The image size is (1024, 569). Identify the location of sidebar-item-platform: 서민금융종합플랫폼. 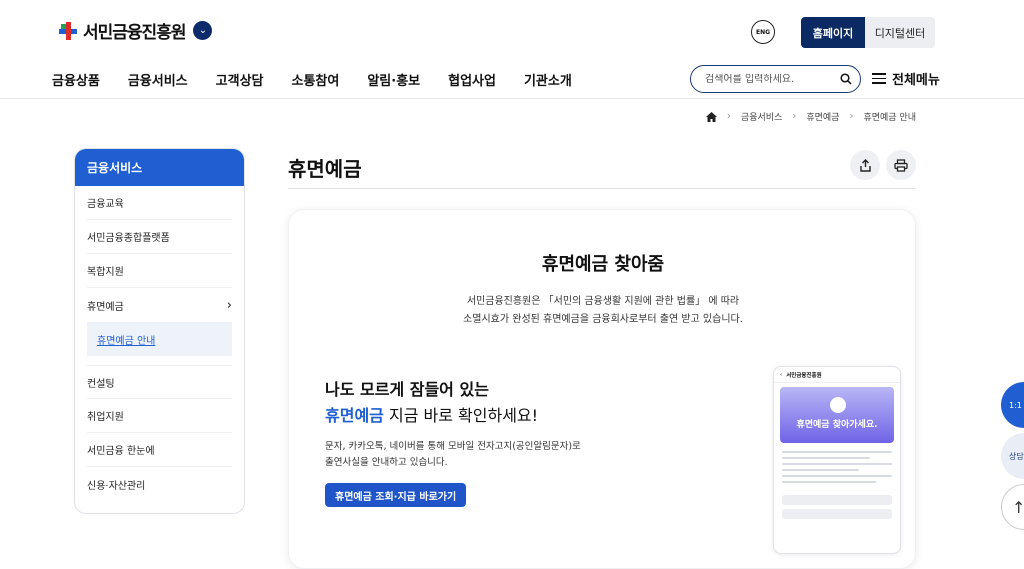
(159, 237).